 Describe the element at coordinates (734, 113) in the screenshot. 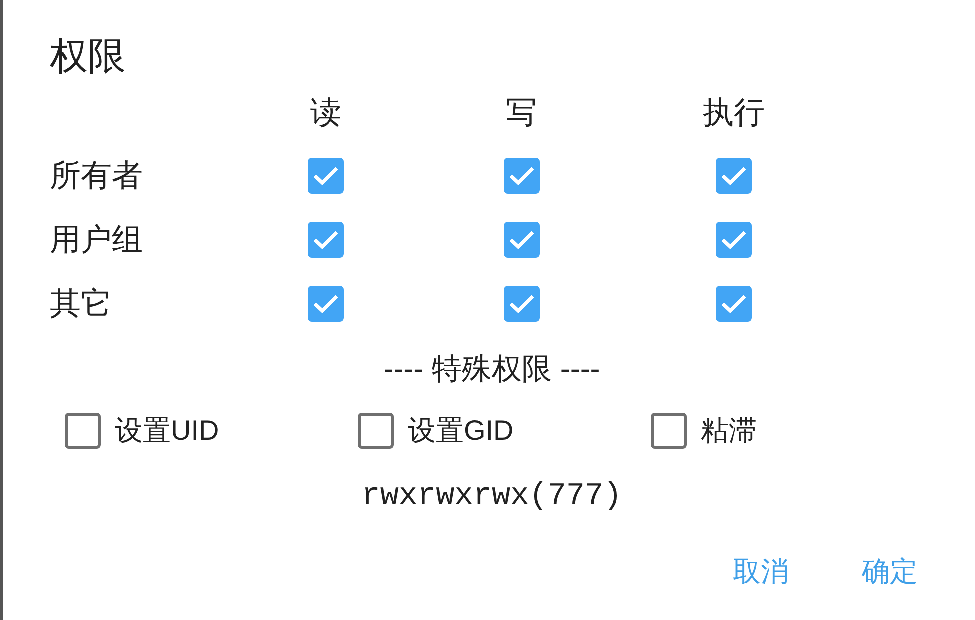

I see `column-header: 执行` at that location.